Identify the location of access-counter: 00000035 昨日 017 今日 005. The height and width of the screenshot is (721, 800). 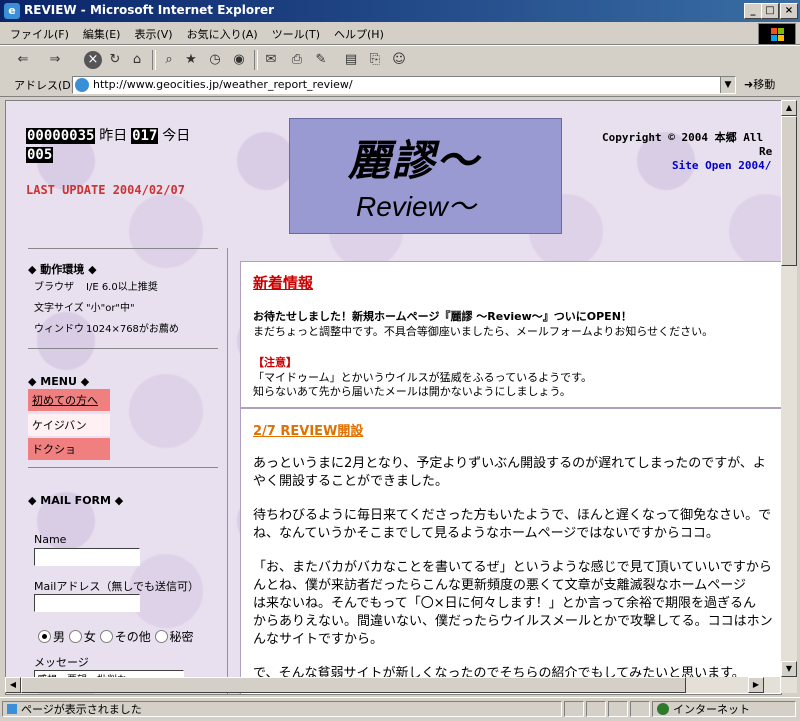
(146, 146).